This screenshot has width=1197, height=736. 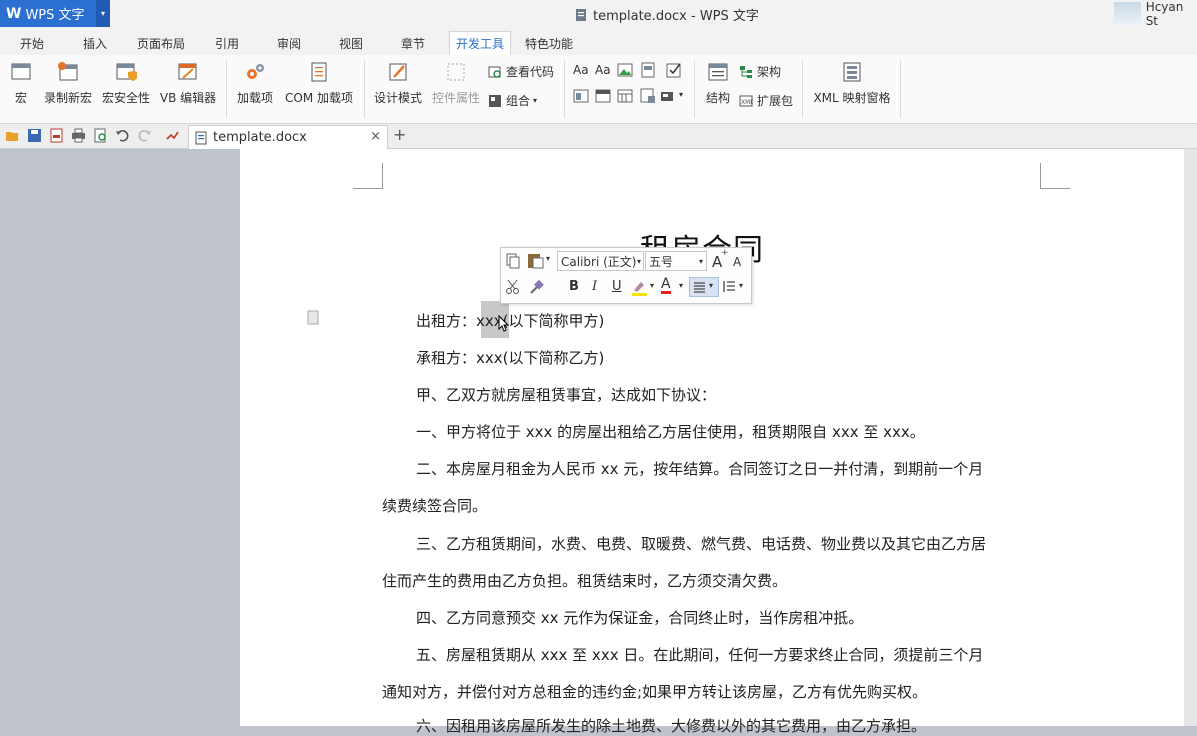 What do you see at coordinates (398, 72) in the screenshot?
I see `design-mode-icon` at bounding box center [398, 72].